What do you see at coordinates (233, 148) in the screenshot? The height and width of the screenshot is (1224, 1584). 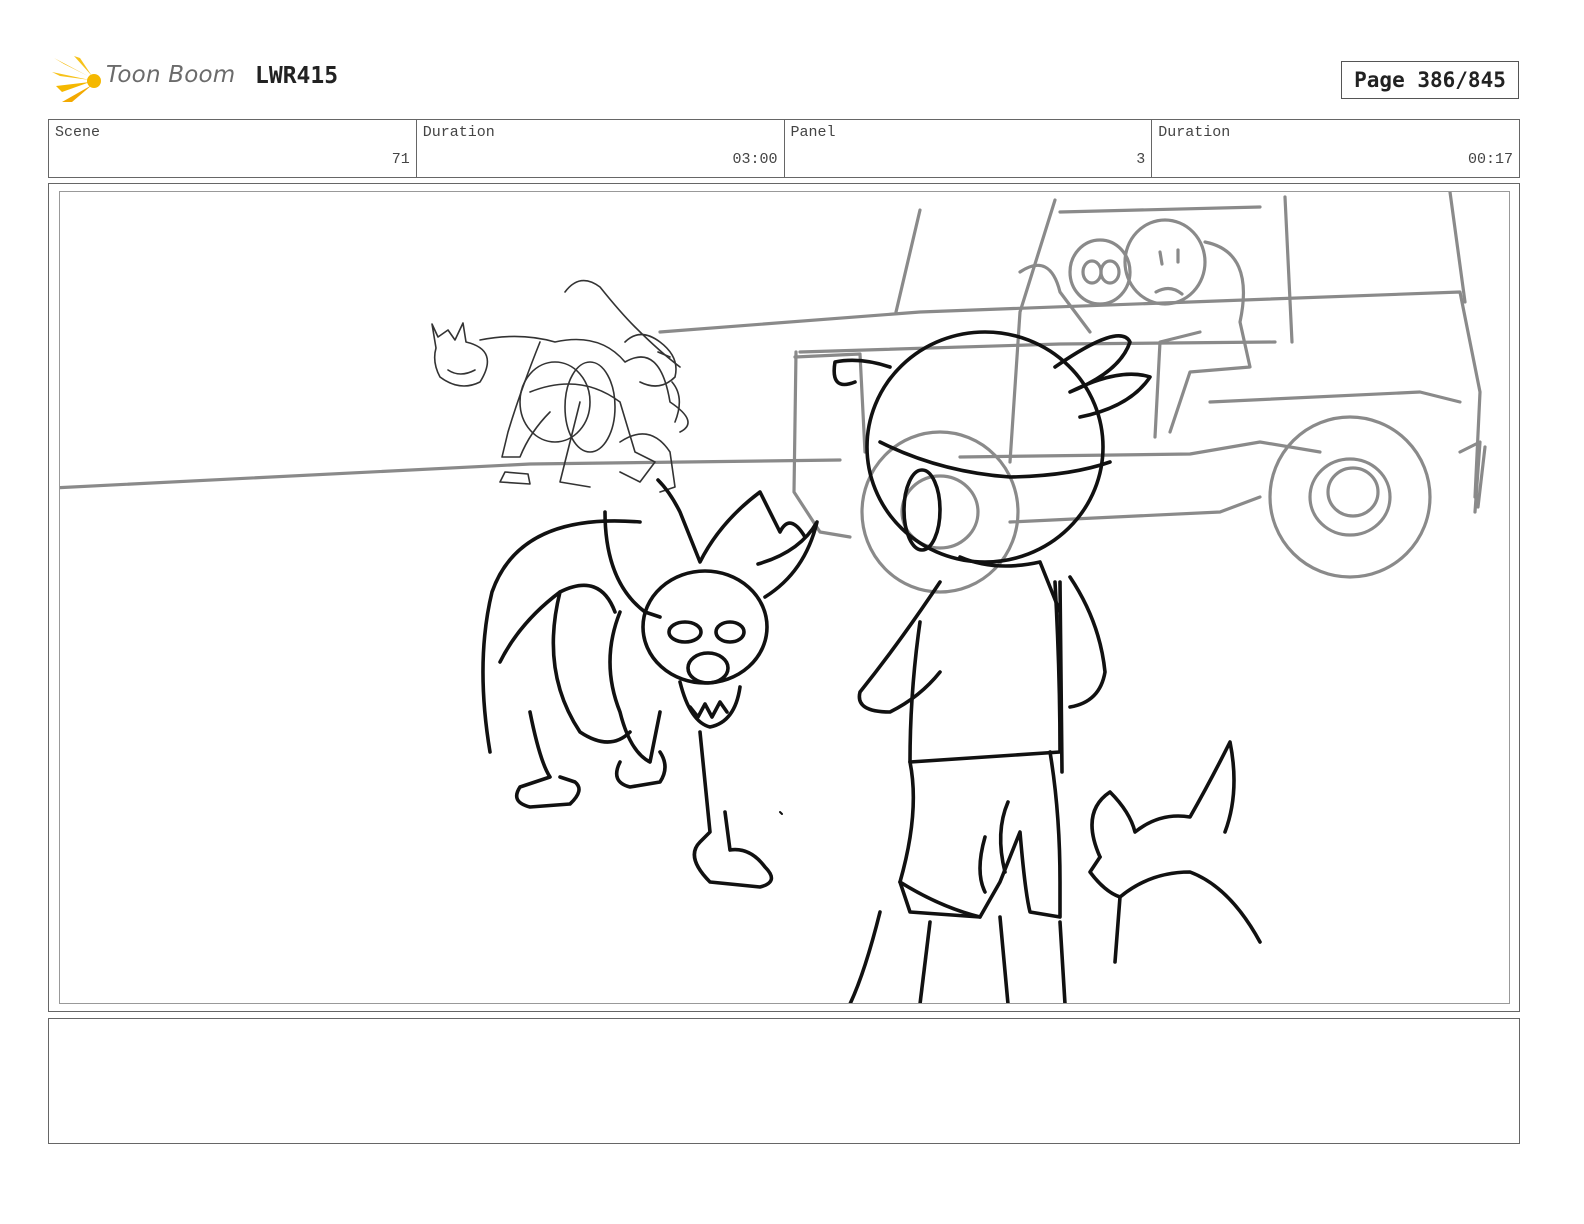 I see `scene-cell: Scene 71` at bounding box center [233, 148].